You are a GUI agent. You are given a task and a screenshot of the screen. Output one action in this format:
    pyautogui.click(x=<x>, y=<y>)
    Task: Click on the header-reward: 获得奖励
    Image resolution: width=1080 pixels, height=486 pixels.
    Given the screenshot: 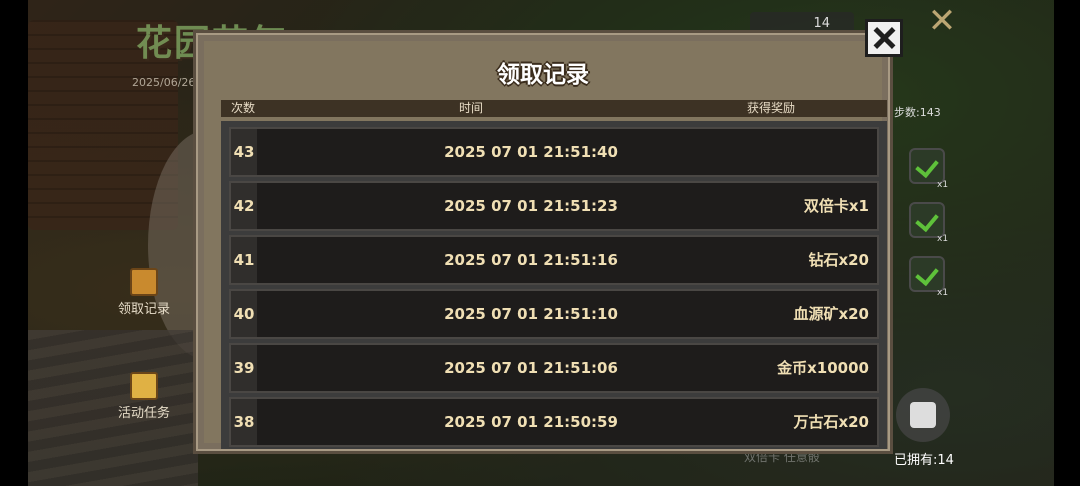 What is the action you would take?
    pyautogui.click(x=771, y=108)
    